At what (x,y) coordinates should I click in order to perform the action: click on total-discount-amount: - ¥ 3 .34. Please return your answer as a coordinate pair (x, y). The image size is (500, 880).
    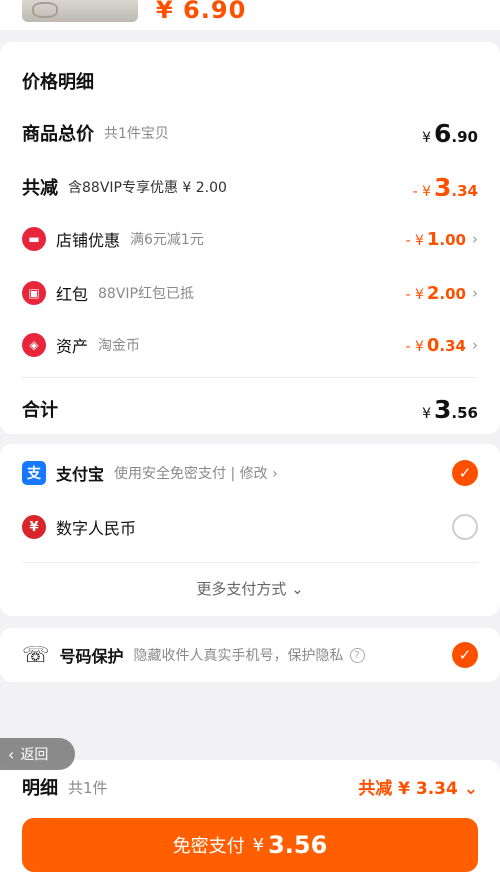
    Looking at the image, I should click on (445, 187).